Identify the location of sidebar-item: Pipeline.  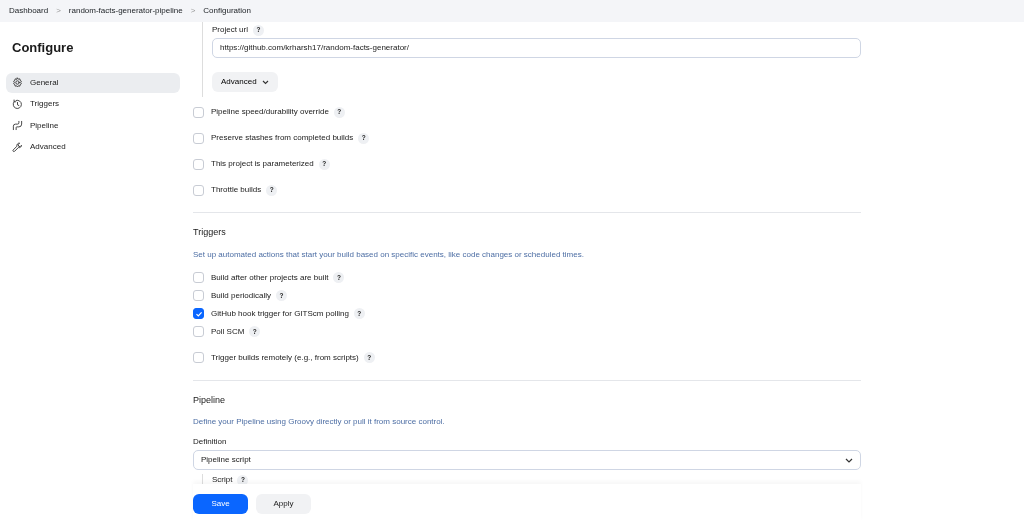
(93, 125).